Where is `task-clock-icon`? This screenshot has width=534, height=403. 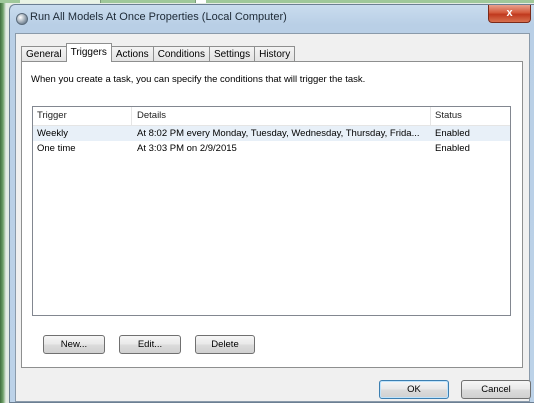
task-clock-icon is located at coordinates (22, 19).